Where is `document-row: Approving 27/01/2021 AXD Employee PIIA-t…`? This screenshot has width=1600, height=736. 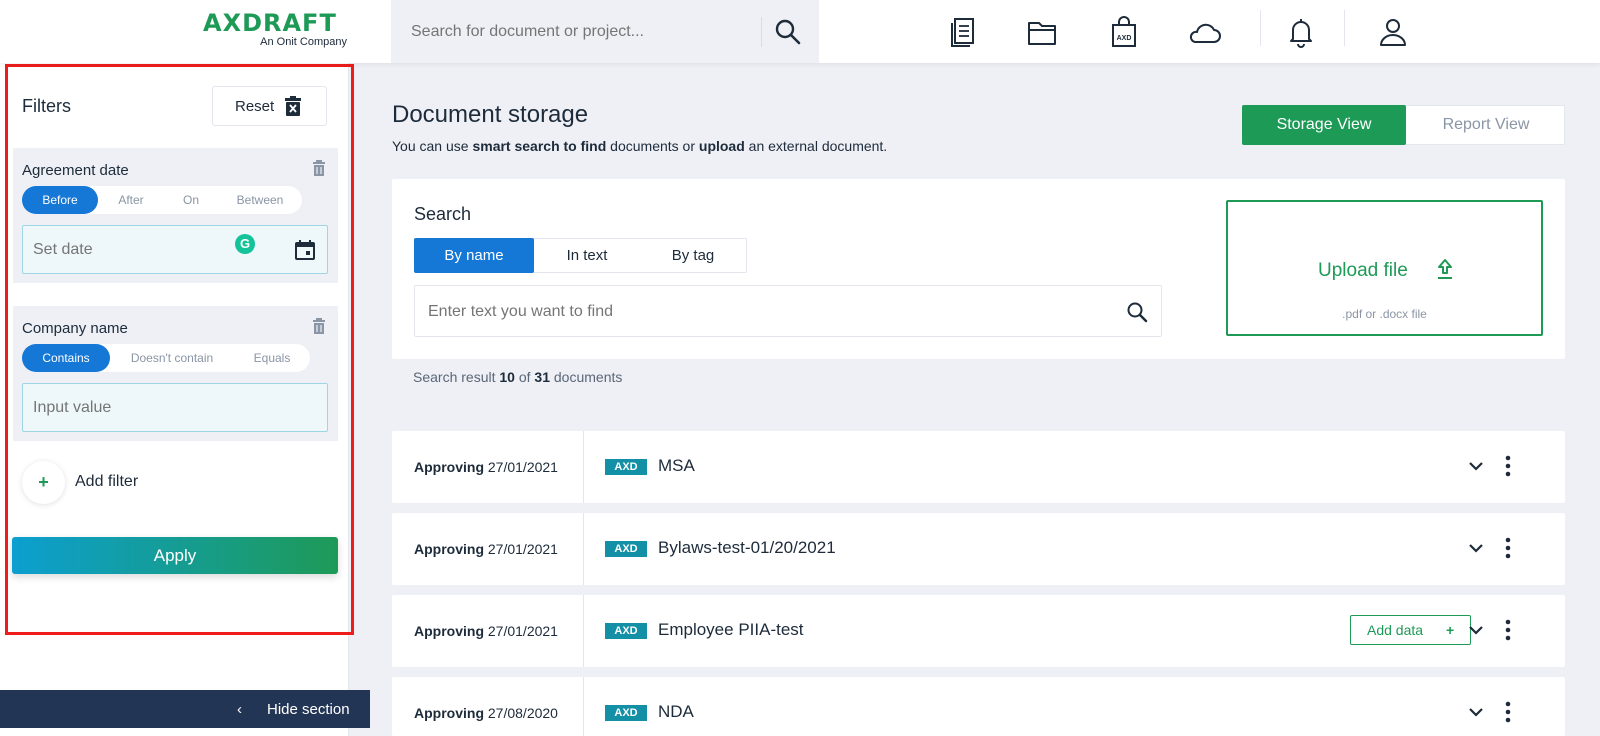
document-row: Approving 27/01/2021 AXD Employee PIIA-t… is located at coordinates (978, 631).